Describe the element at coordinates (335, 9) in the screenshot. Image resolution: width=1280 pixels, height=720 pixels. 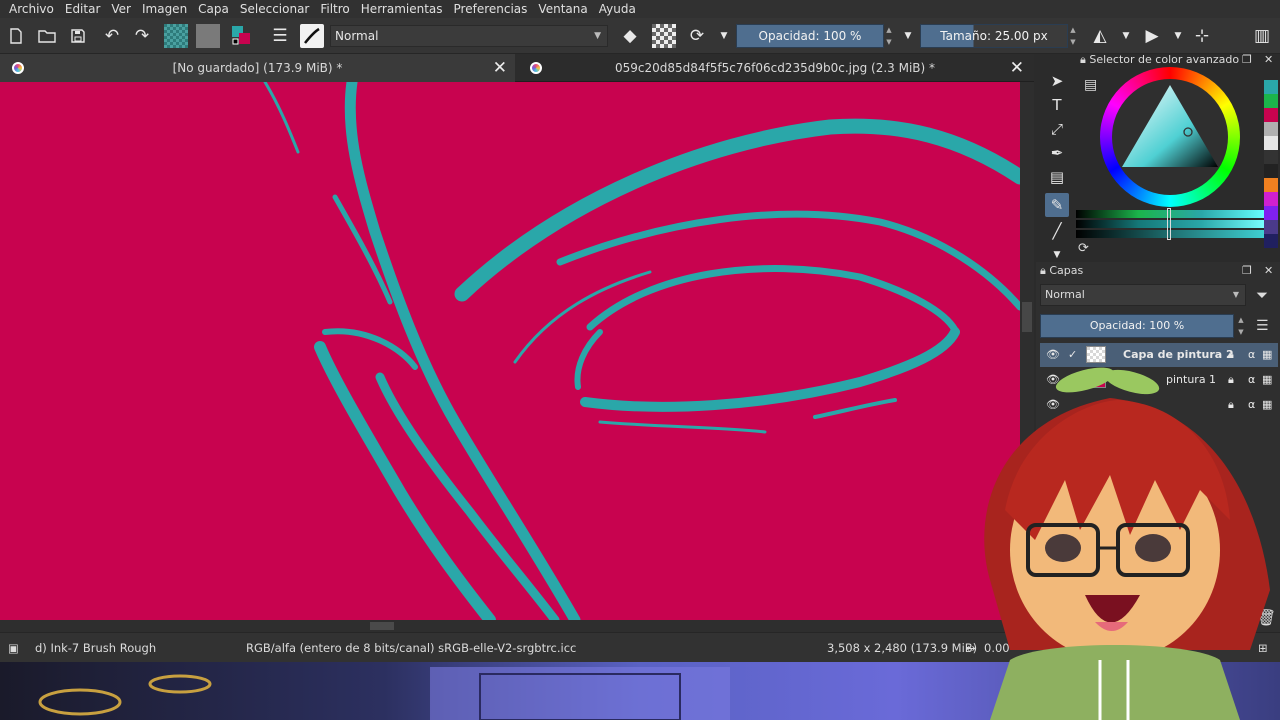
I see `menu-filtro: Filtro` at that location.